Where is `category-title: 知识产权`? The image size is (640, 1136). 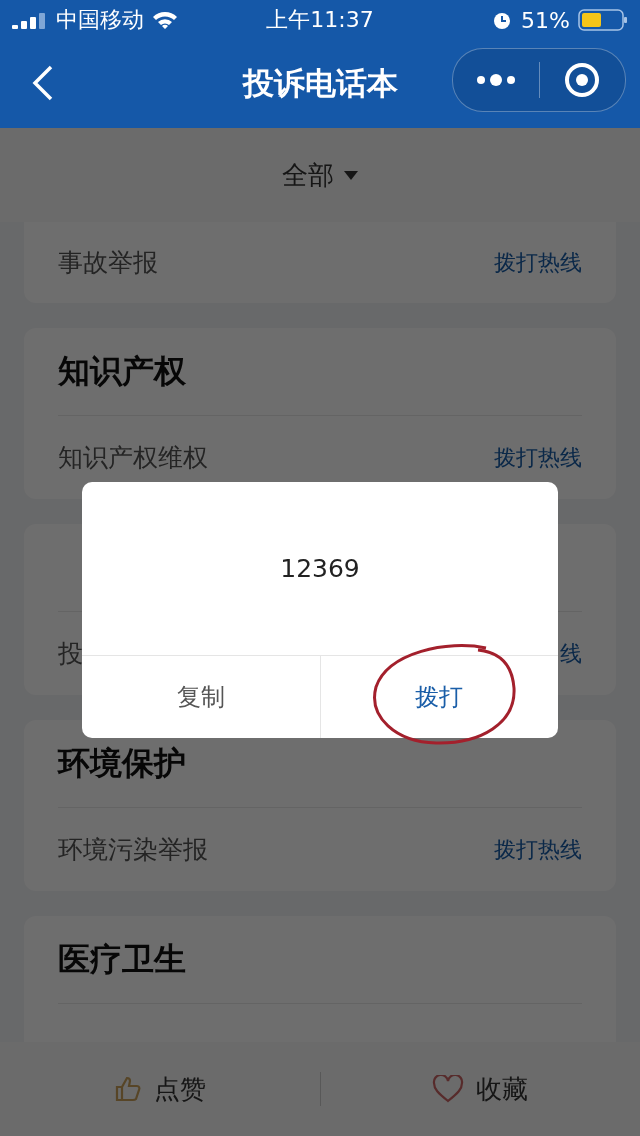
category-title: 知识产权 is located at coordinates (320, 372).